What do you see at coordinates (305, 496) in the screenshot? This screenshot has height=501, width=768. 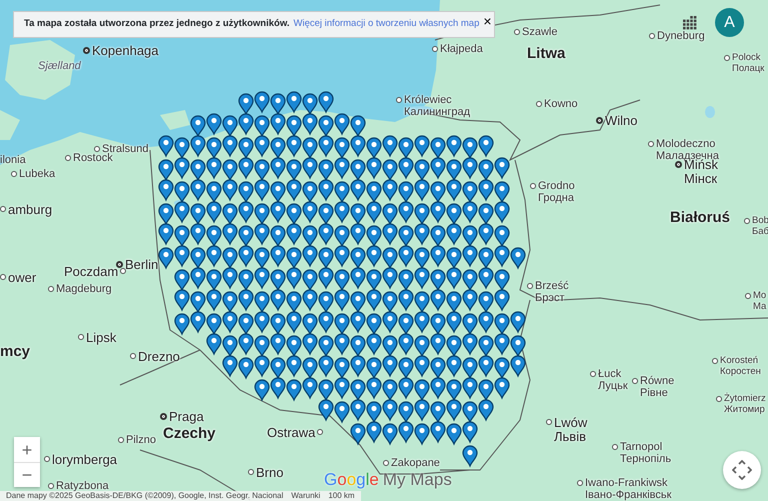 I see `terms-link: Warunki` at bounding box center [305, 496].